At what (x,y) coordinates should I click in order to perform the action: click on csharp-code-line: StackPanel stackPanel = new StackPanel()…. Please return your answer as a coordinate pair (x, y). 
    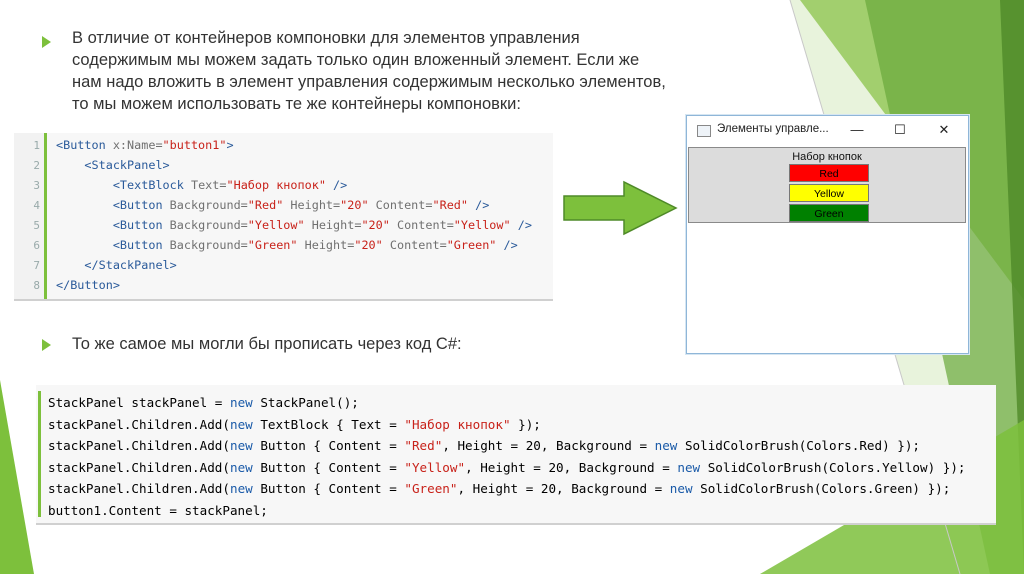
    Looking at the image, I should click on (203, 402).